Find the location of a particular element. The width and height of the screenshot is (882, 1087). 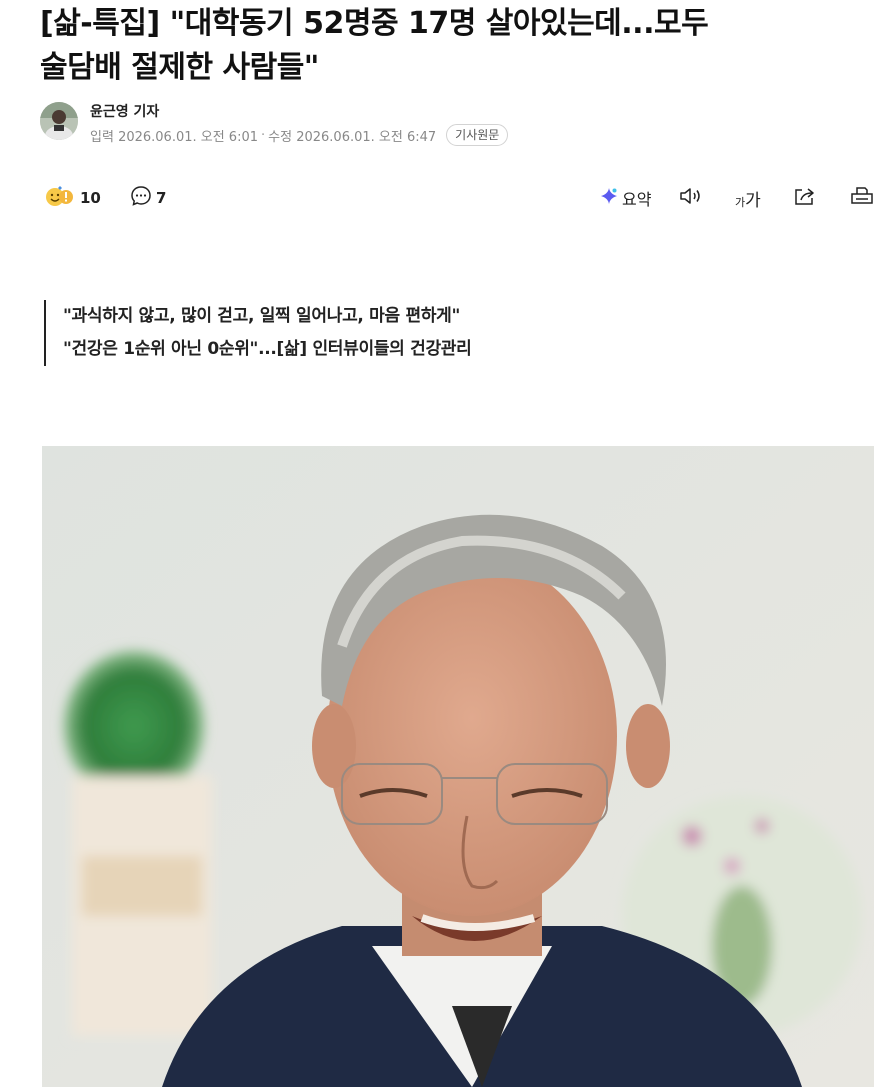

comment-button: 7 is located at coordinates (148, 198).